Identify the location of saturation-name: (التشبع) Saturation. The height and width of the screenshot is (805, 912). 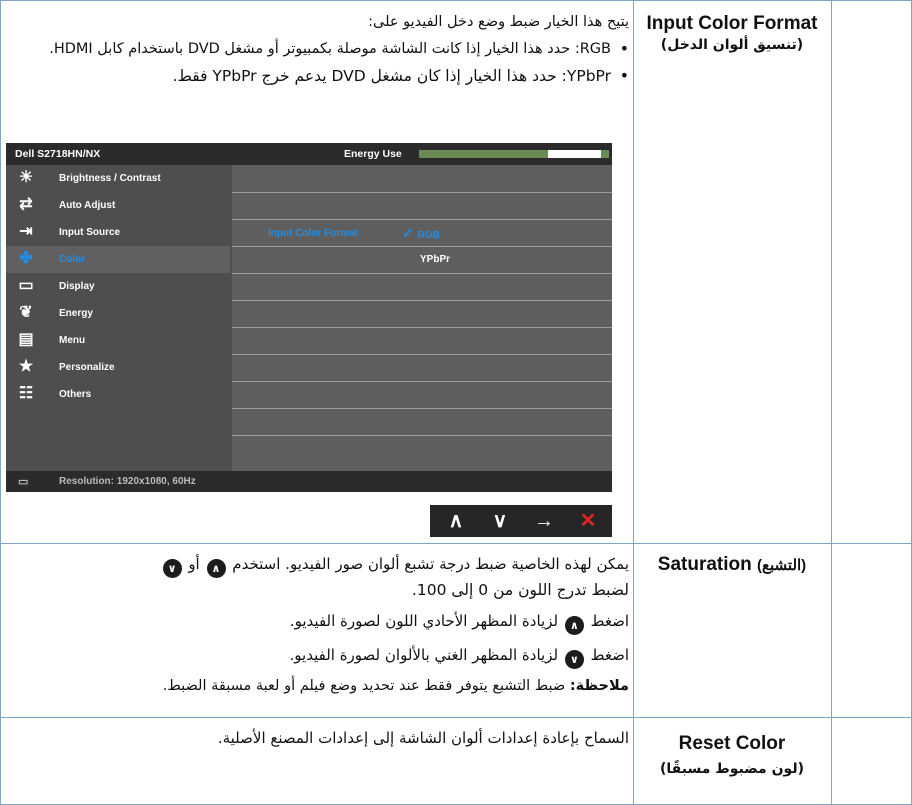
(732, 565).